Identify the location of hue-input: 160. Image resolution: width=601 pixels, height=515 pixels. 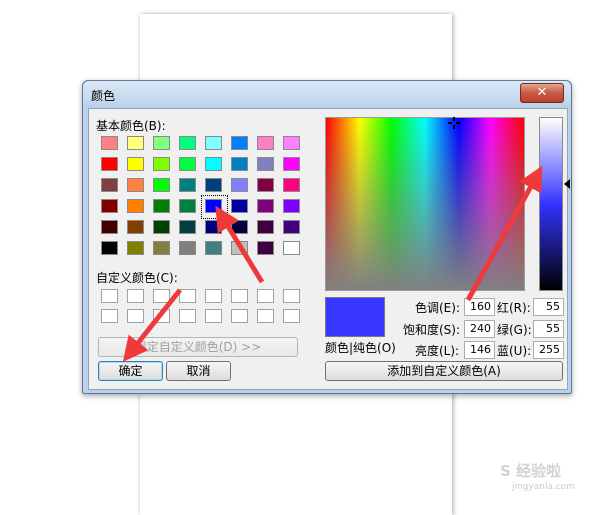
(479, 307).